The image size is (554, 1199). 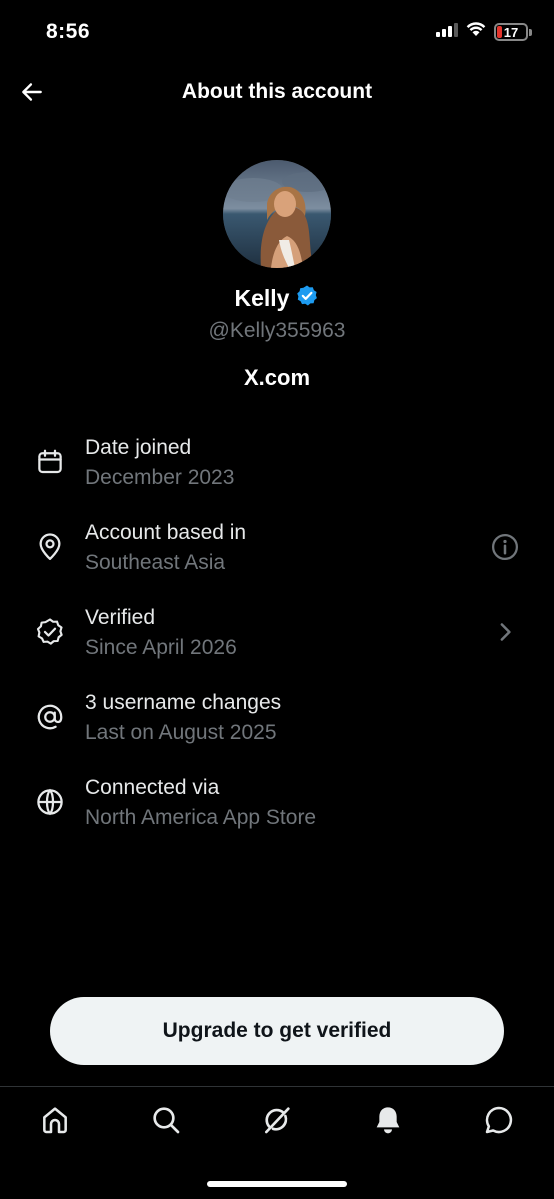 What do you see at coordinates (277, 1184) in the screenshot?
I see `home-indicator` at bounding box center [277, 1184].